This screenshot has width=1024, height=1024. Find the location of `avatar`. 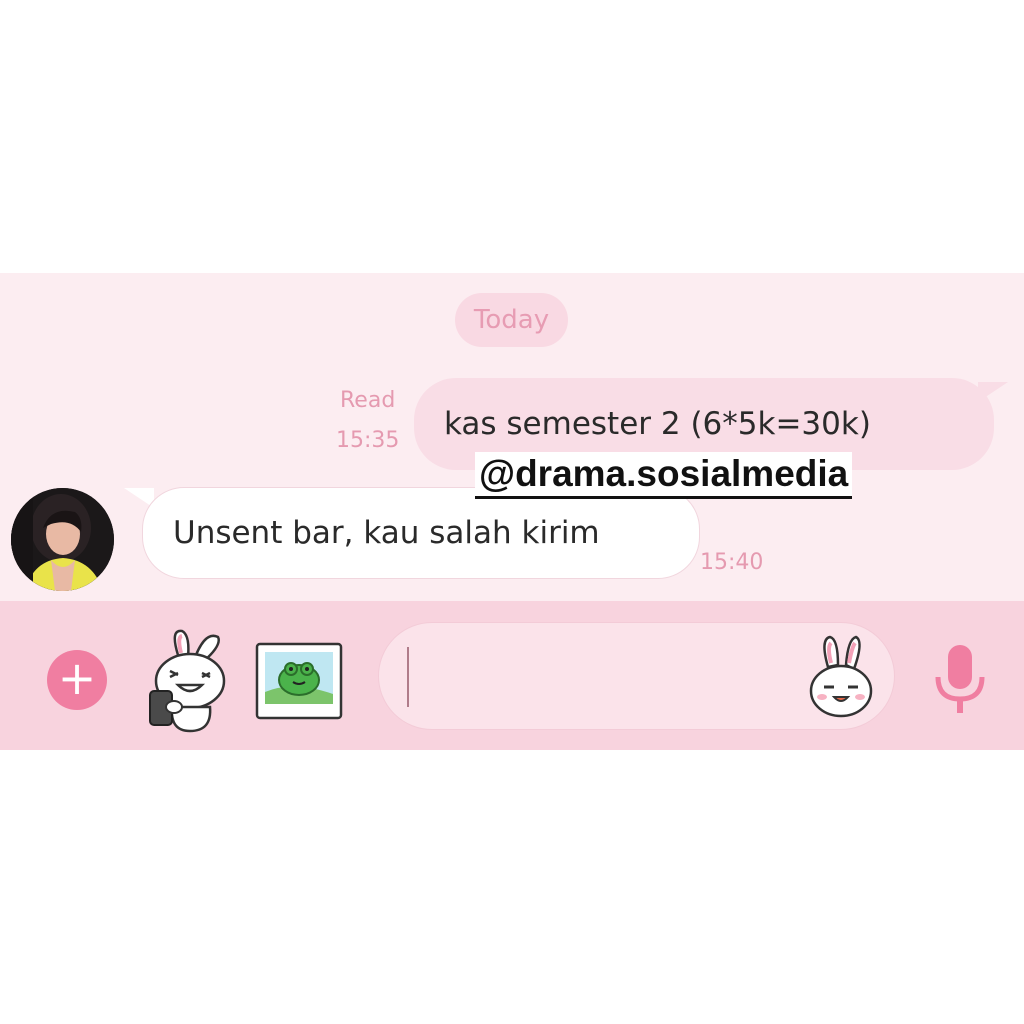

avatar is located at coordinates (62, 539).